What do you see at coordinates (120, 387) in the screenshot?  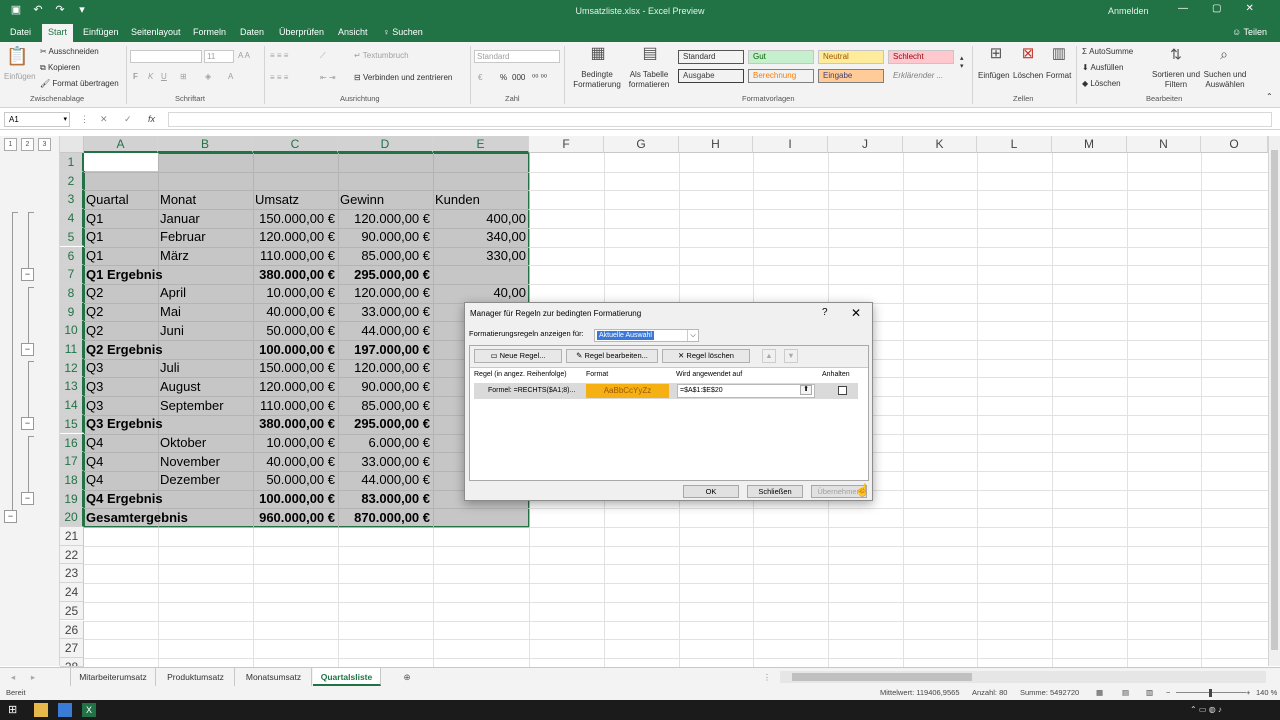 I see `table-cell: Q3` at bounding box center [120, 387].